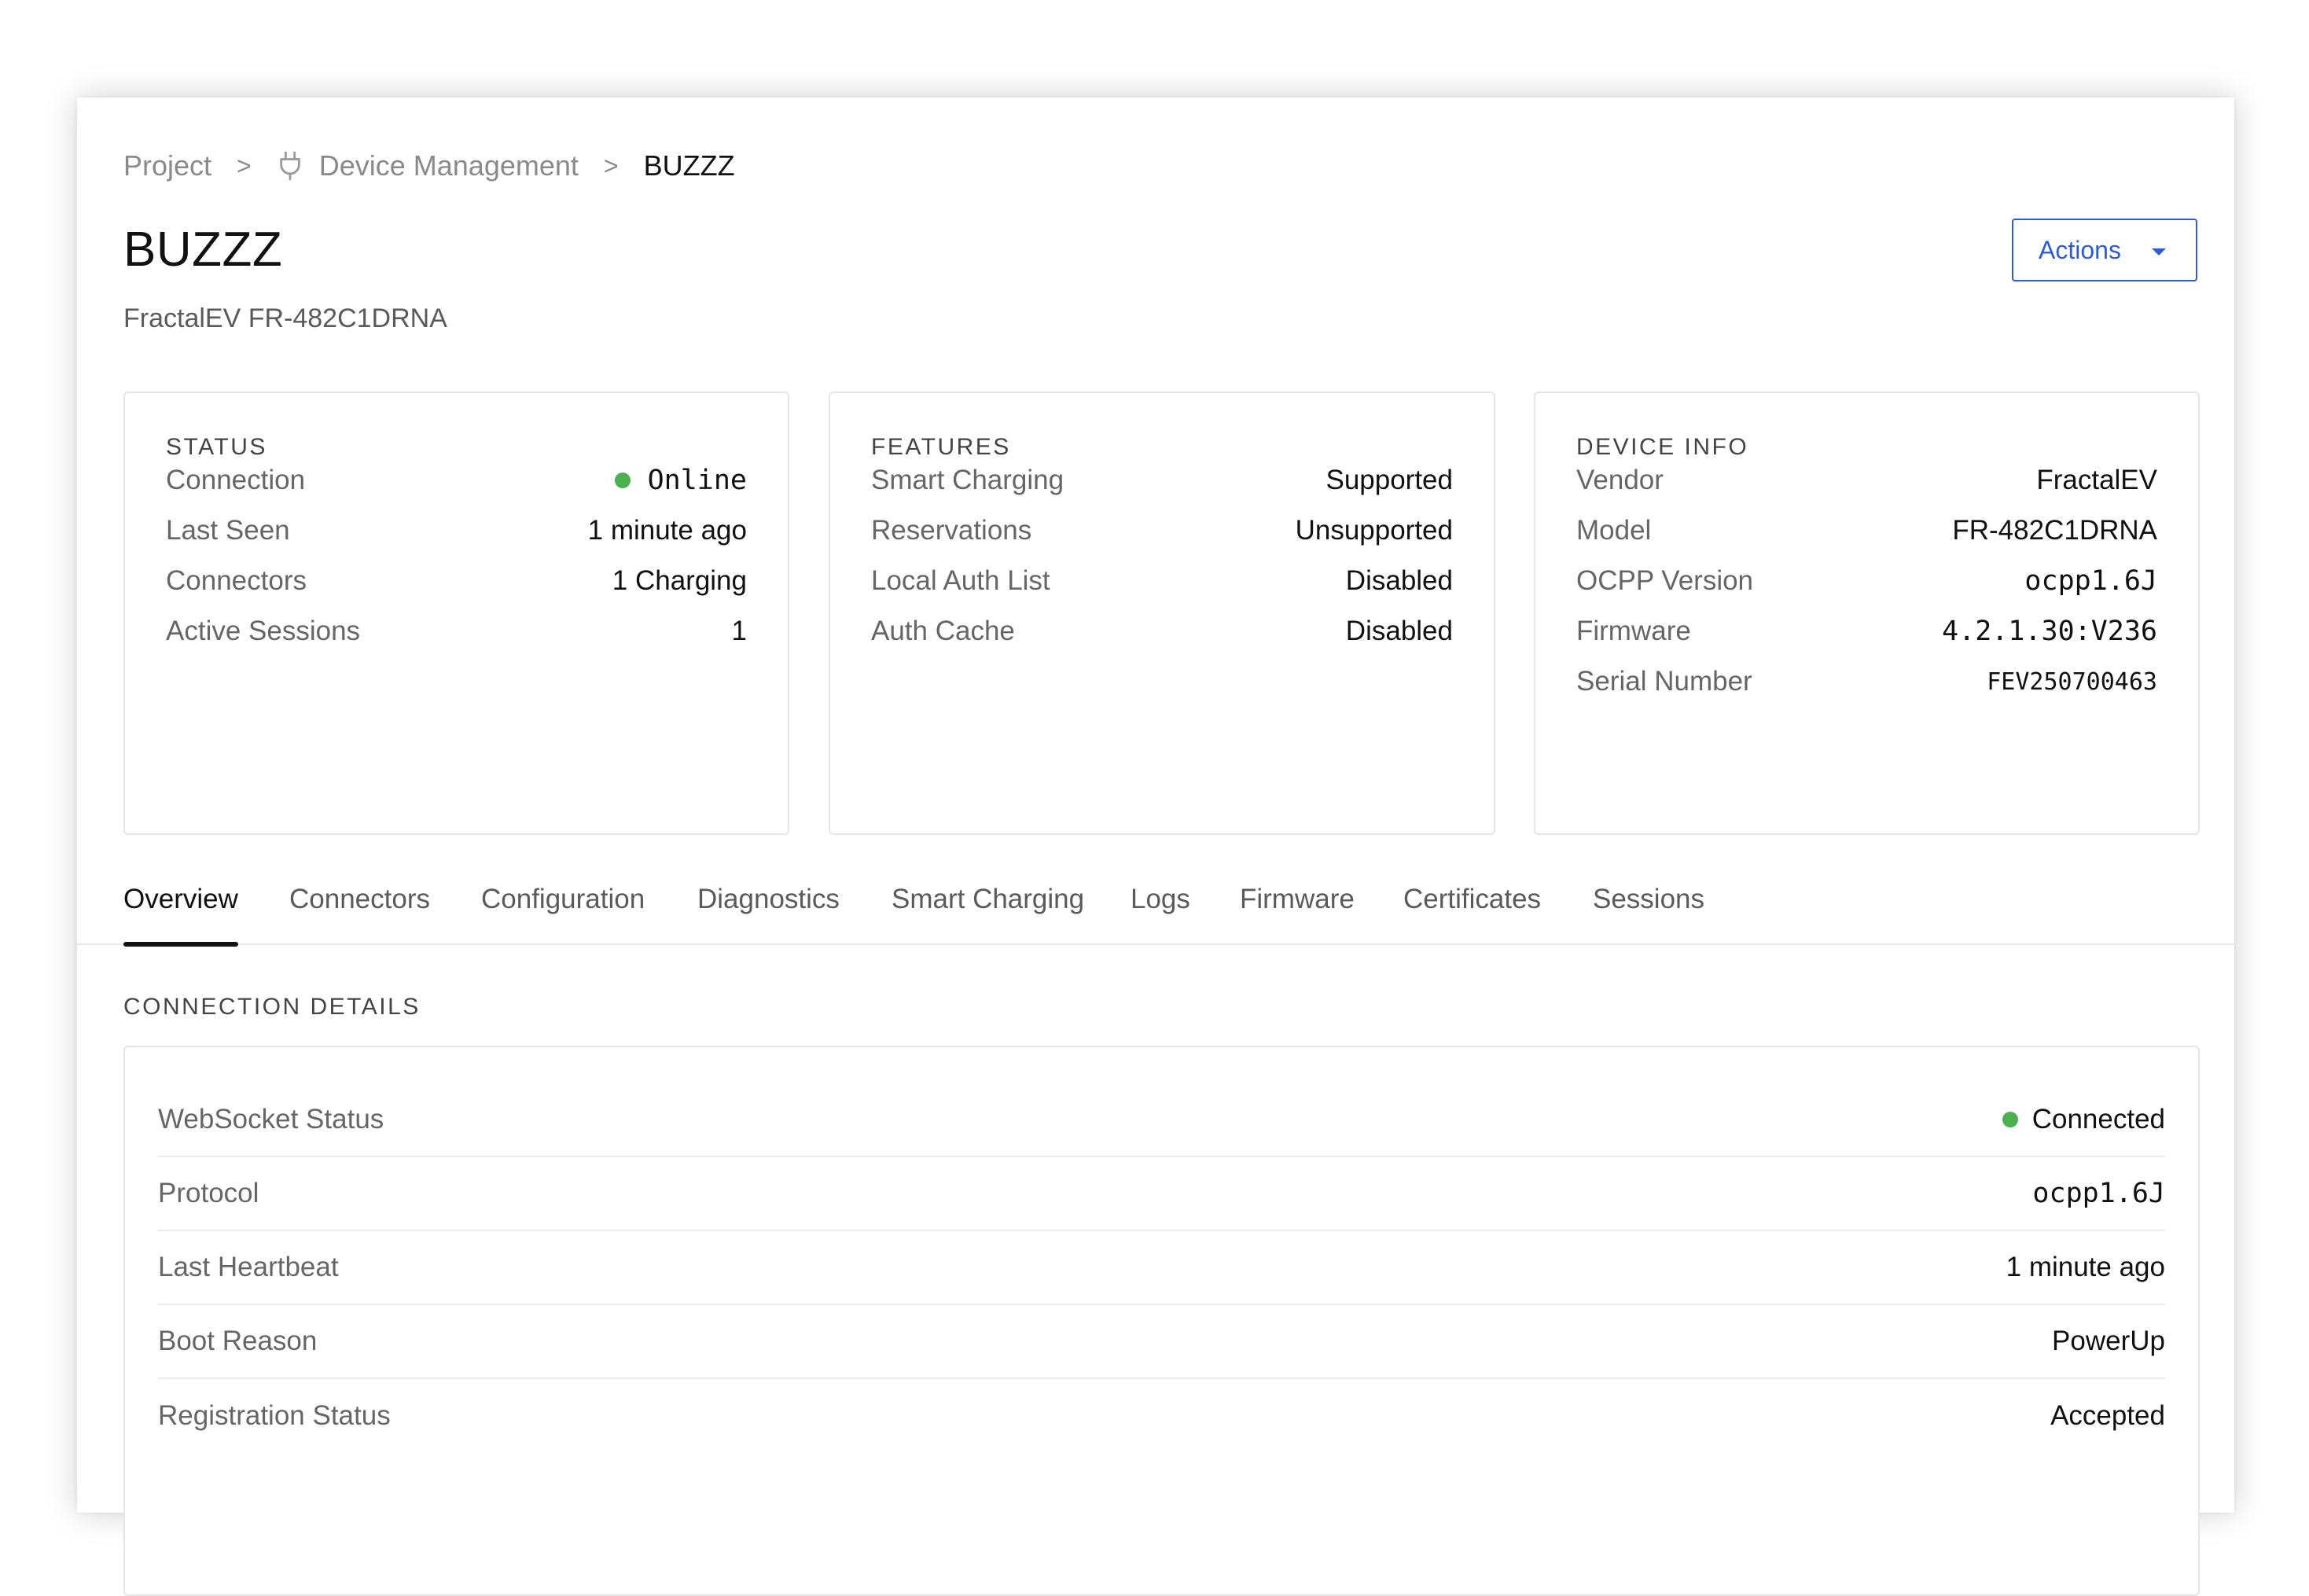 This screenshot has height=1596, width=2309. Describe the element at coordinates (263, 631) in the screenshot. I see `status-row-label: Active Sessions` at that location.